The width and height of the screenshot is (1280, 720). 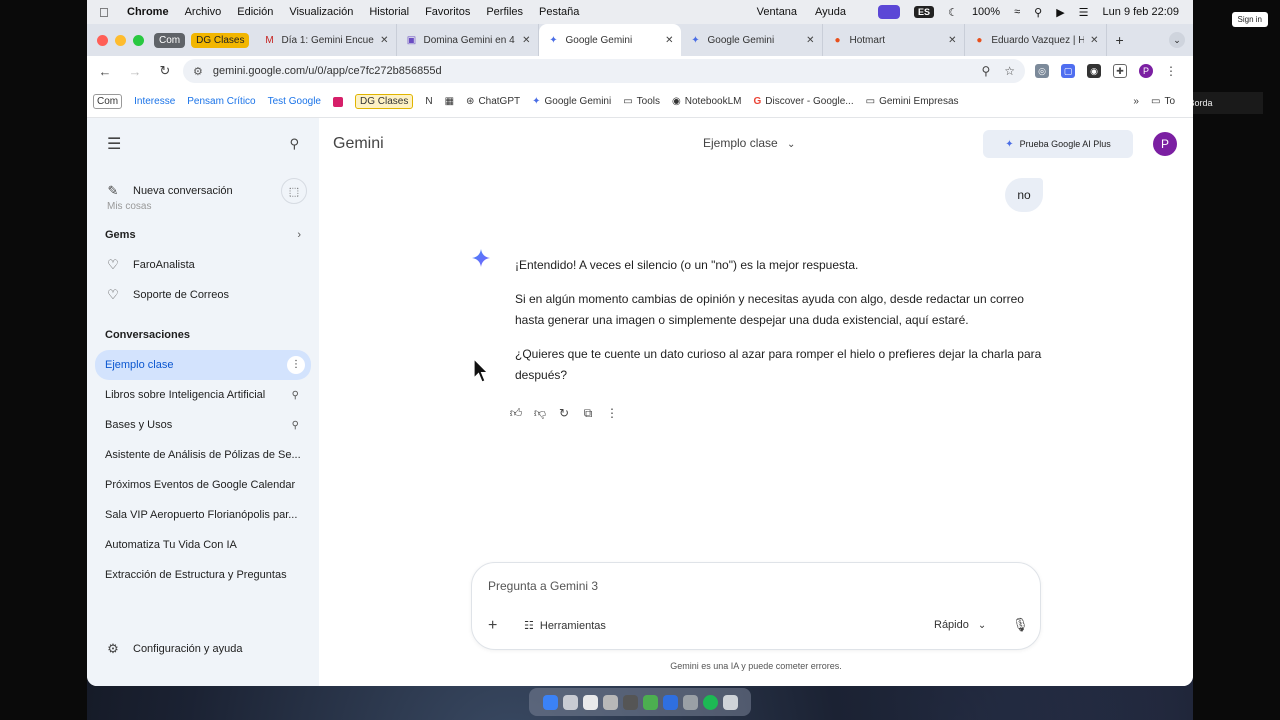 What do you see at coordinates (203, 545) in the screenshot?
I see `conversation-item: Automatiza Tu Vida Con IA` at bounding box center [203, 545].